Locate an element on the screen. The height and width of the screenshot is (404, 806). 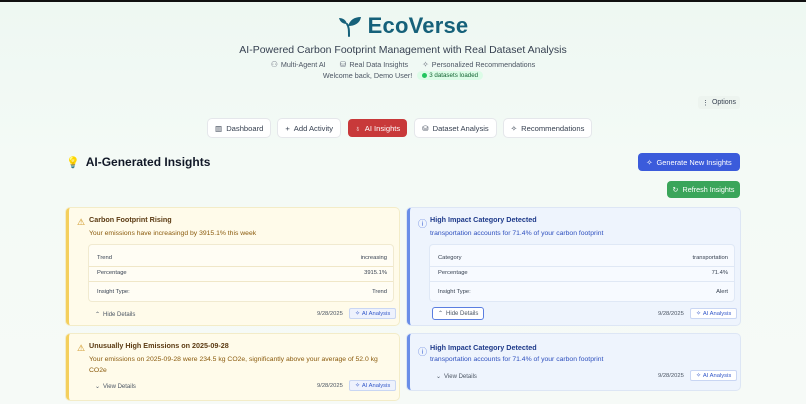
detail-row: Insight Type: Trend is located at coordinates (242, 292).